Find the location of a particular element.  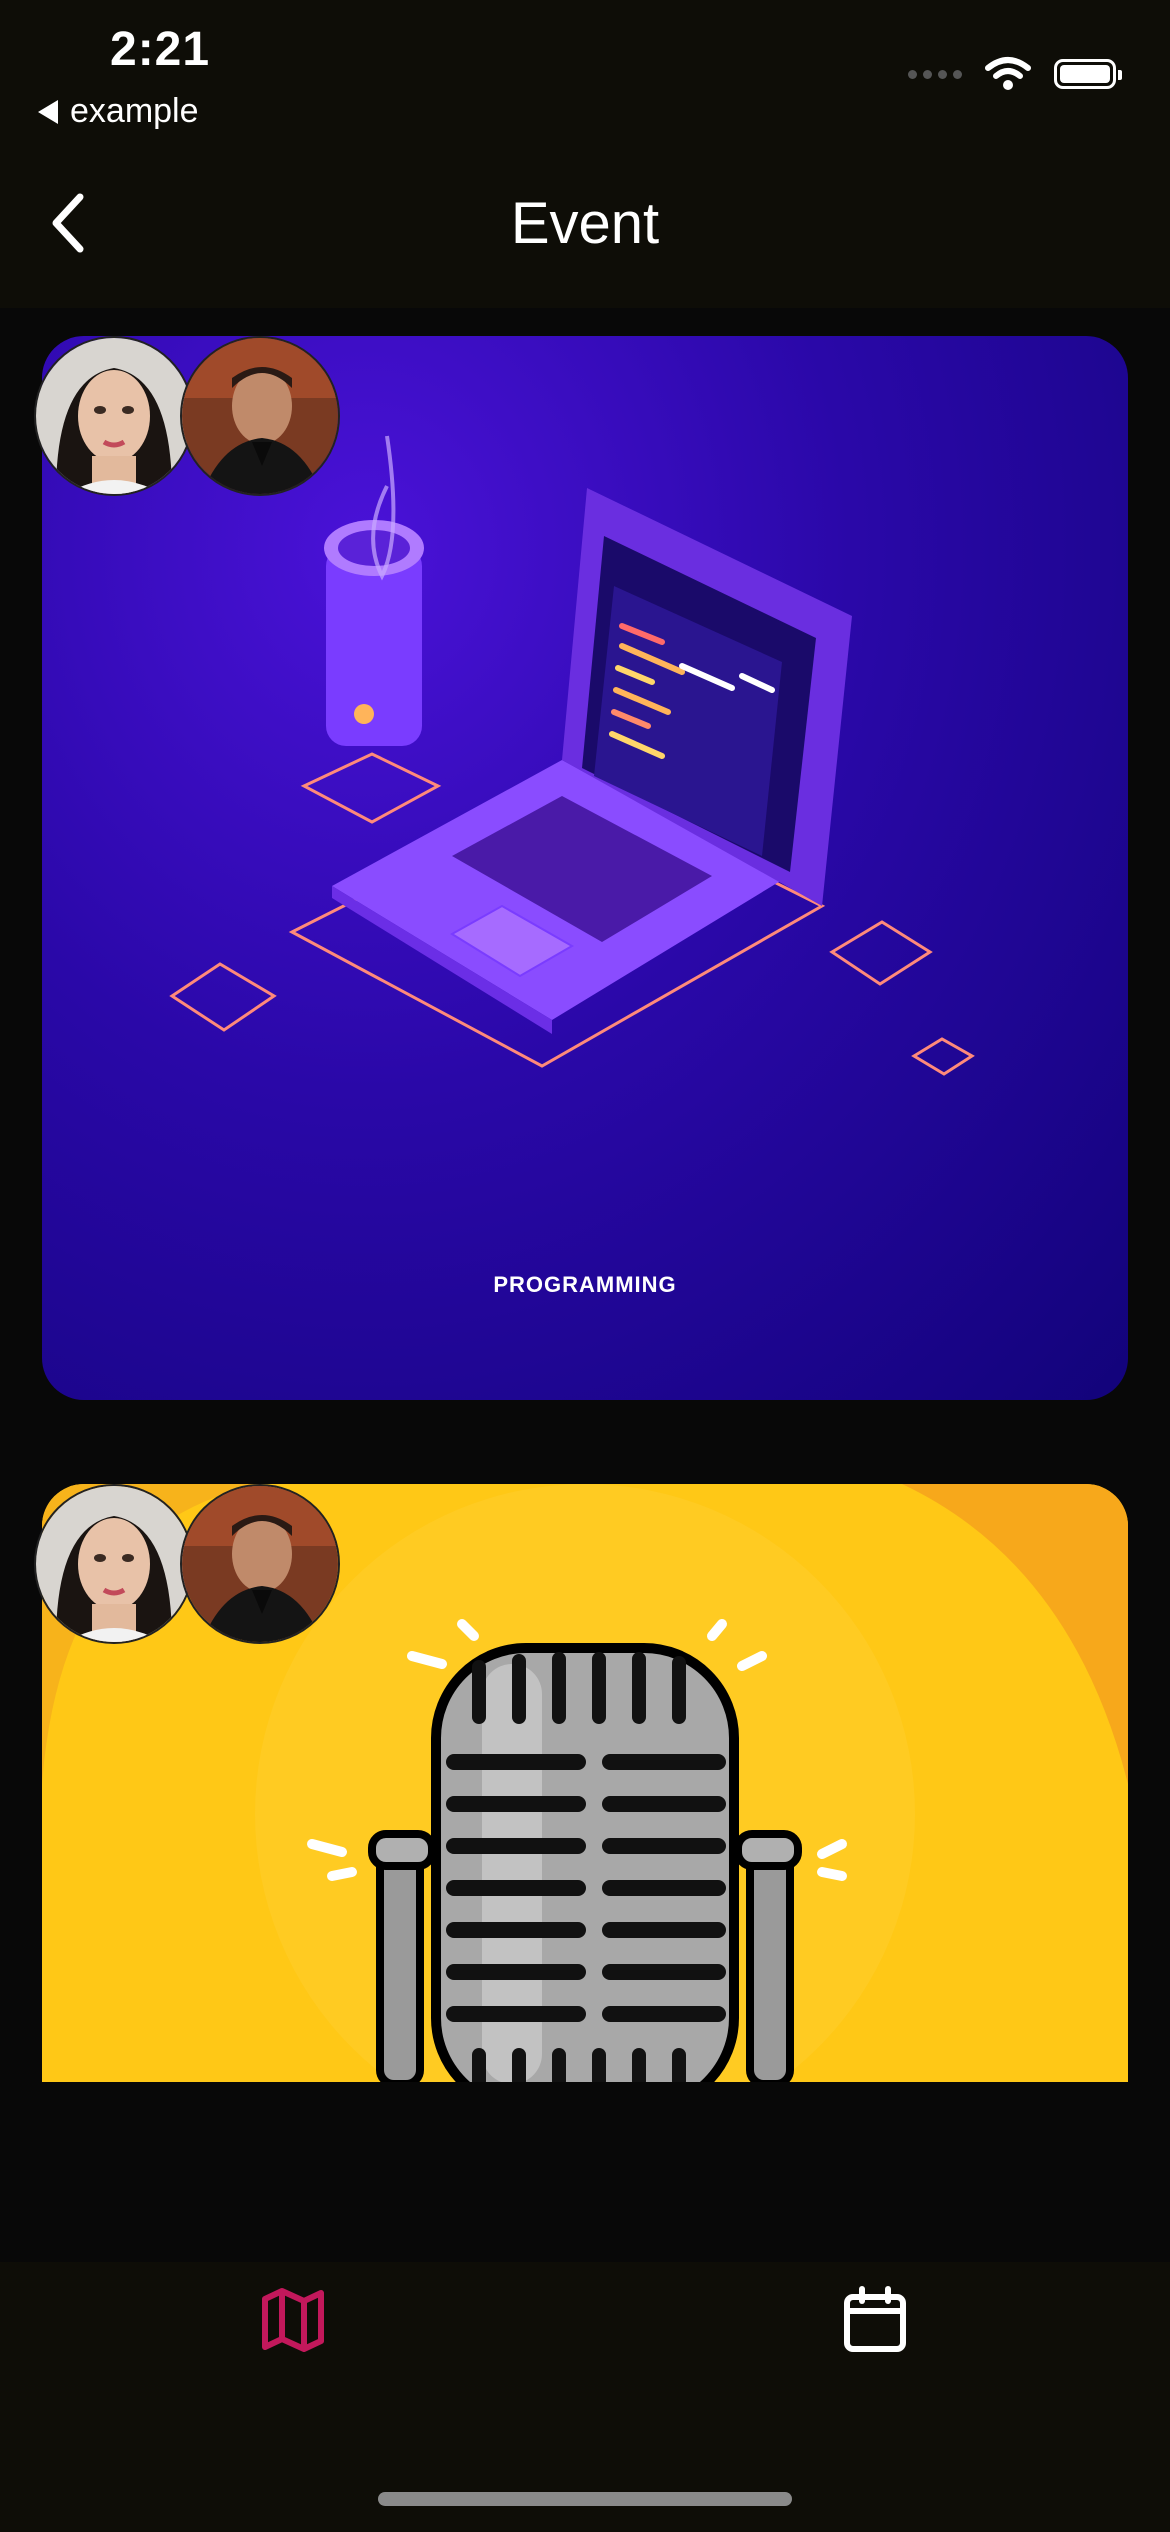

cellular-signal-icon is located at coordinates (935, 74).